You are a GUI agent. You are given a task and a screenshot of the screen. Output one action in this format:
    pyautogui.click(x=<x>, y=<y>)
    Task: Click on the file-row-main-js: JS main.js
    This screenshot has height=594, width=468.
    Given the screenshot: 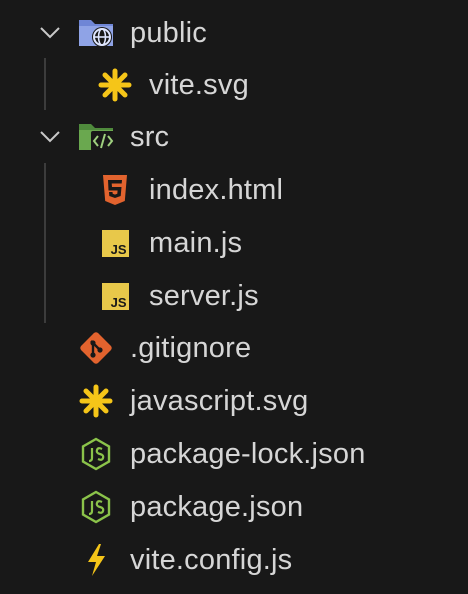 What is the action you would take?
    pyautogui.click(x=234, y=243)
    